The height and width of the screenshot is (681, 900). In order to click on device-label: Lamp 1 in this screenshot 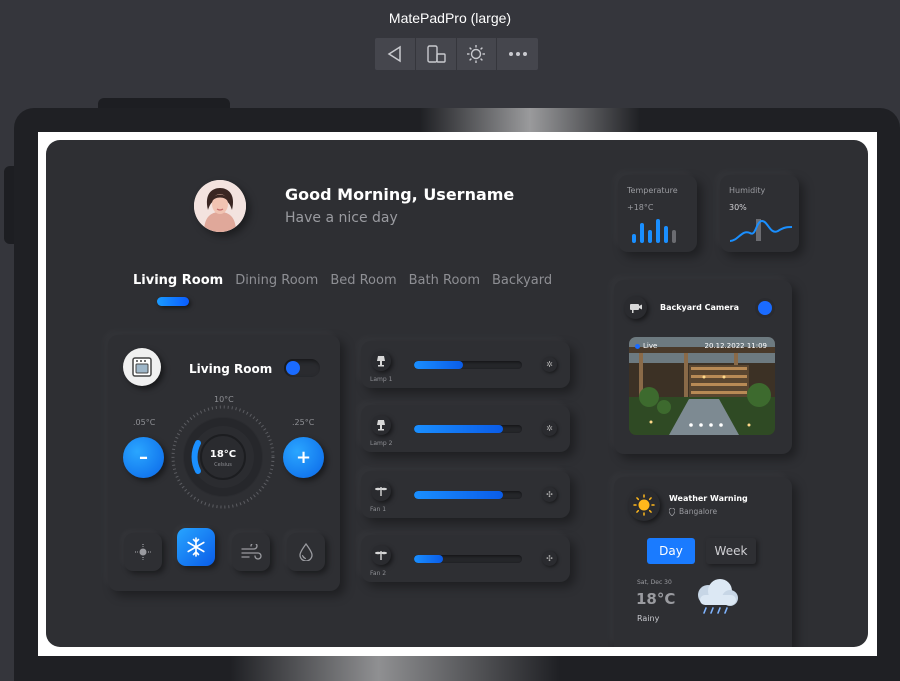, I will do `click(381, 379)`.